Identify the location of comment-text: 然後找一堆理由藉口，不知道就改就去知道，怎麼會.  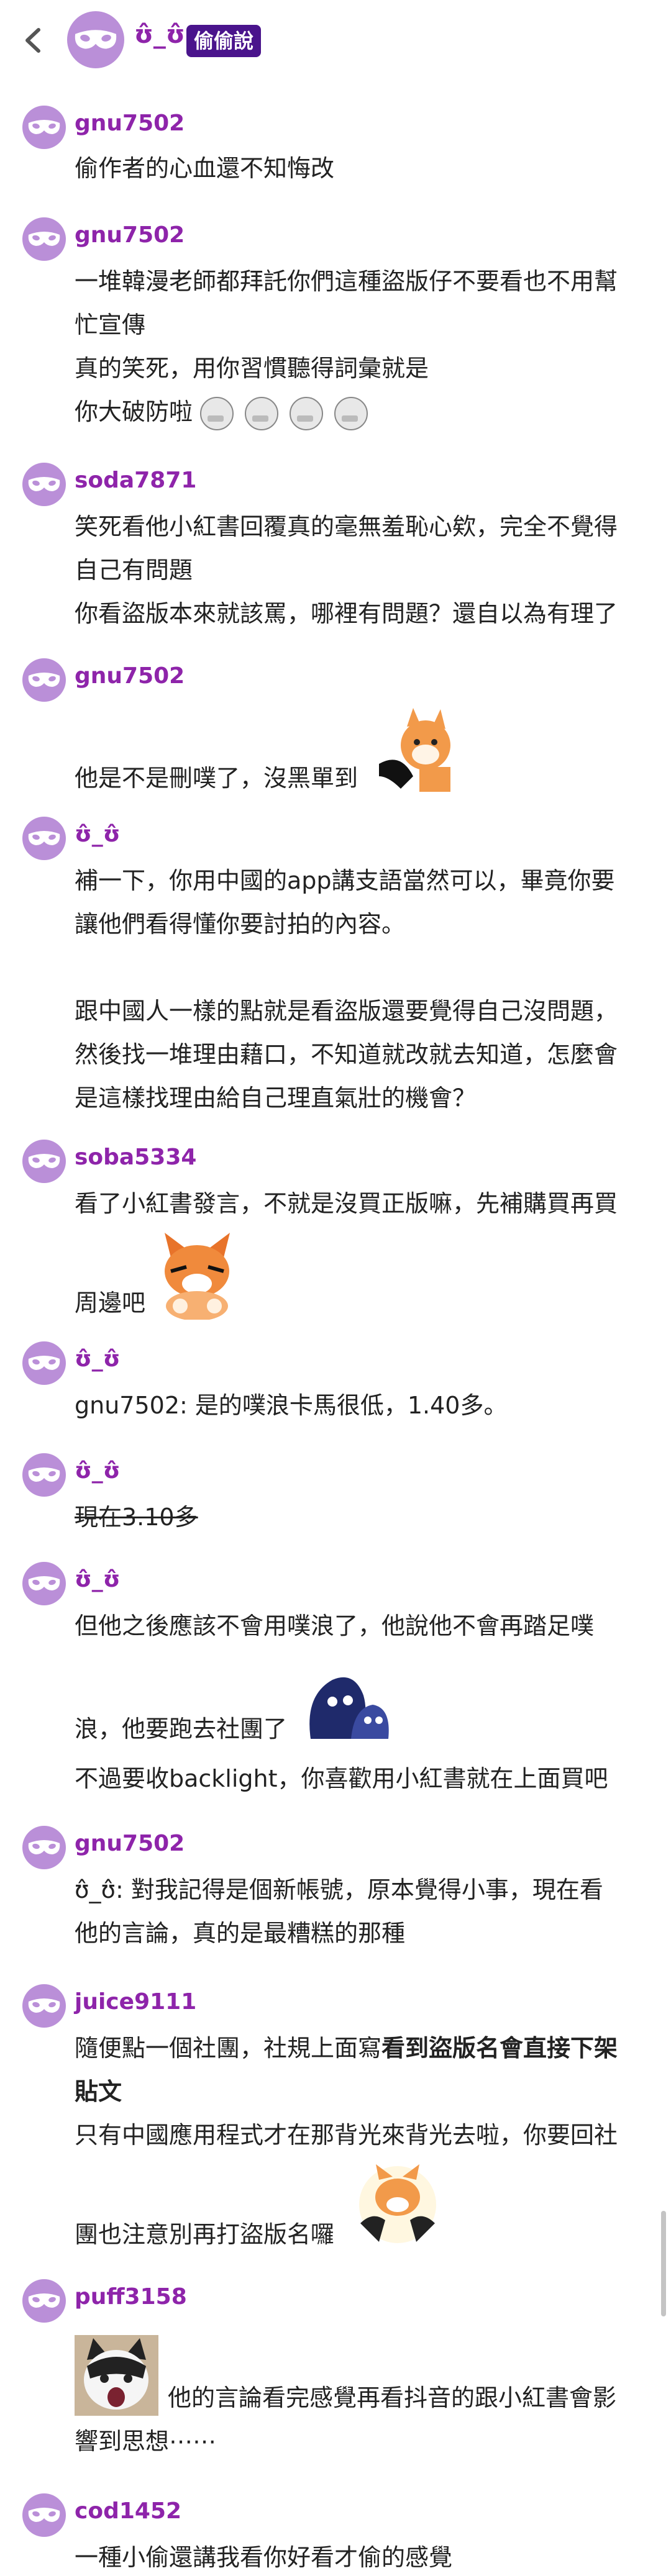
(346, 1054).